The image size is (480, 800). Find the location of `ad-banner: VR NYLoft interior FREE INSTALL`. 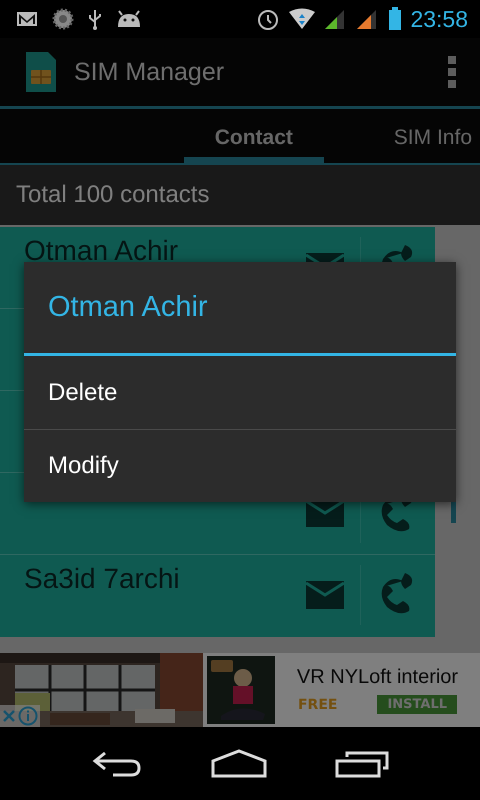

ad-banner: VR NYLoft interior FREE INSTALL is located at coordinates (240, 690).